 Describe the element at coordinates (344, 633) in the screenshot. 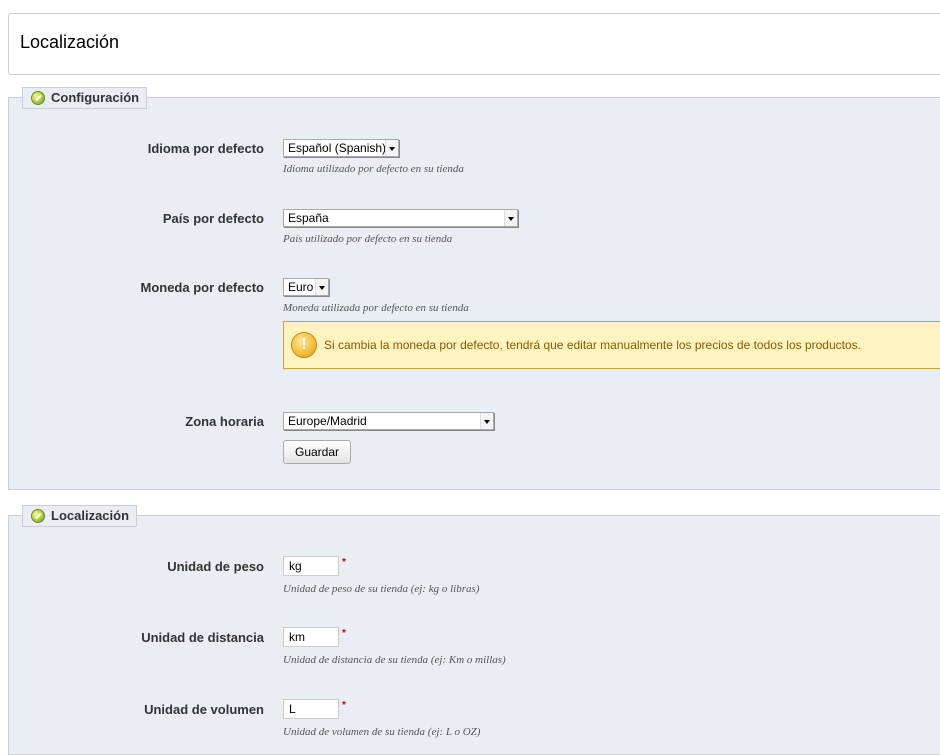

I see `distance-required-mark: *` at that location.